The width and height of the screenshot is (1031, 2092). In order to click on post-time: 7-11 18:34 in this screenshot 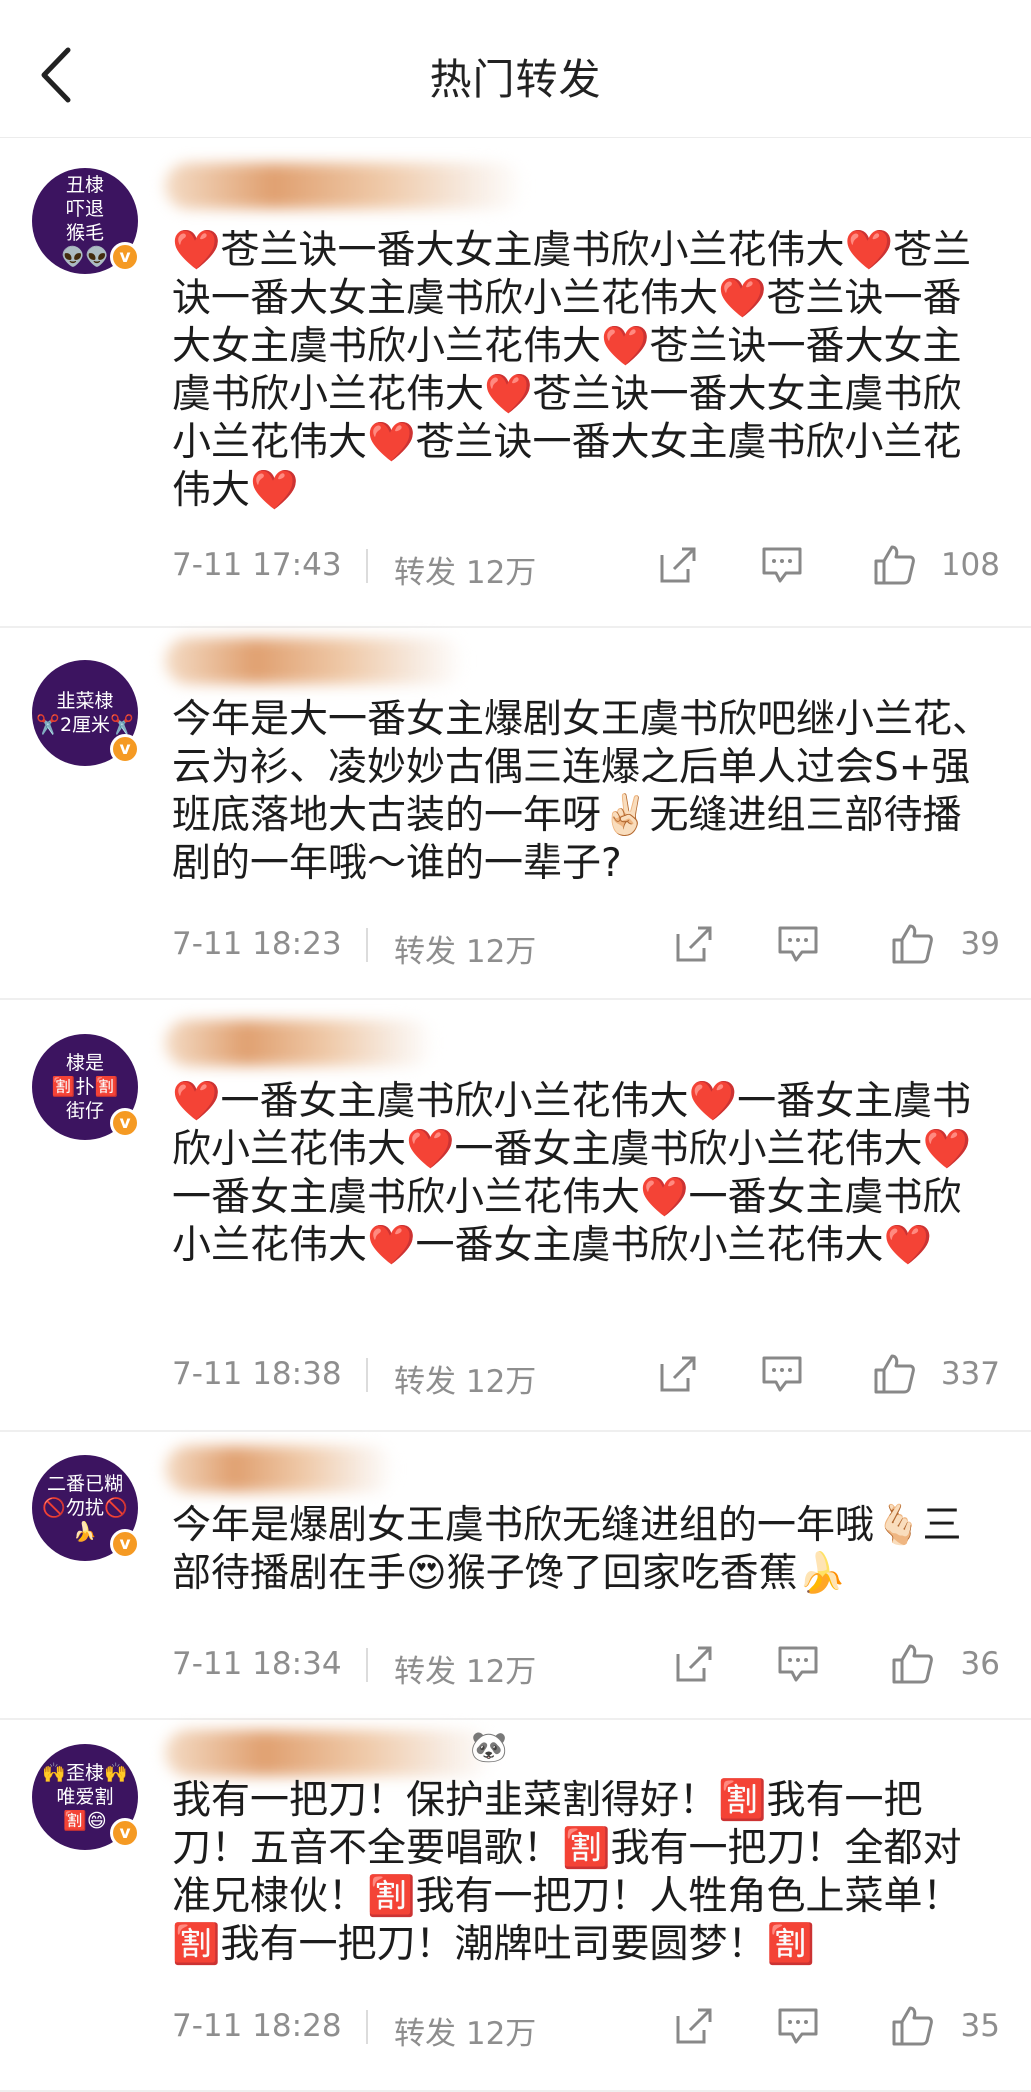, I will do `click(257, 1664)`.